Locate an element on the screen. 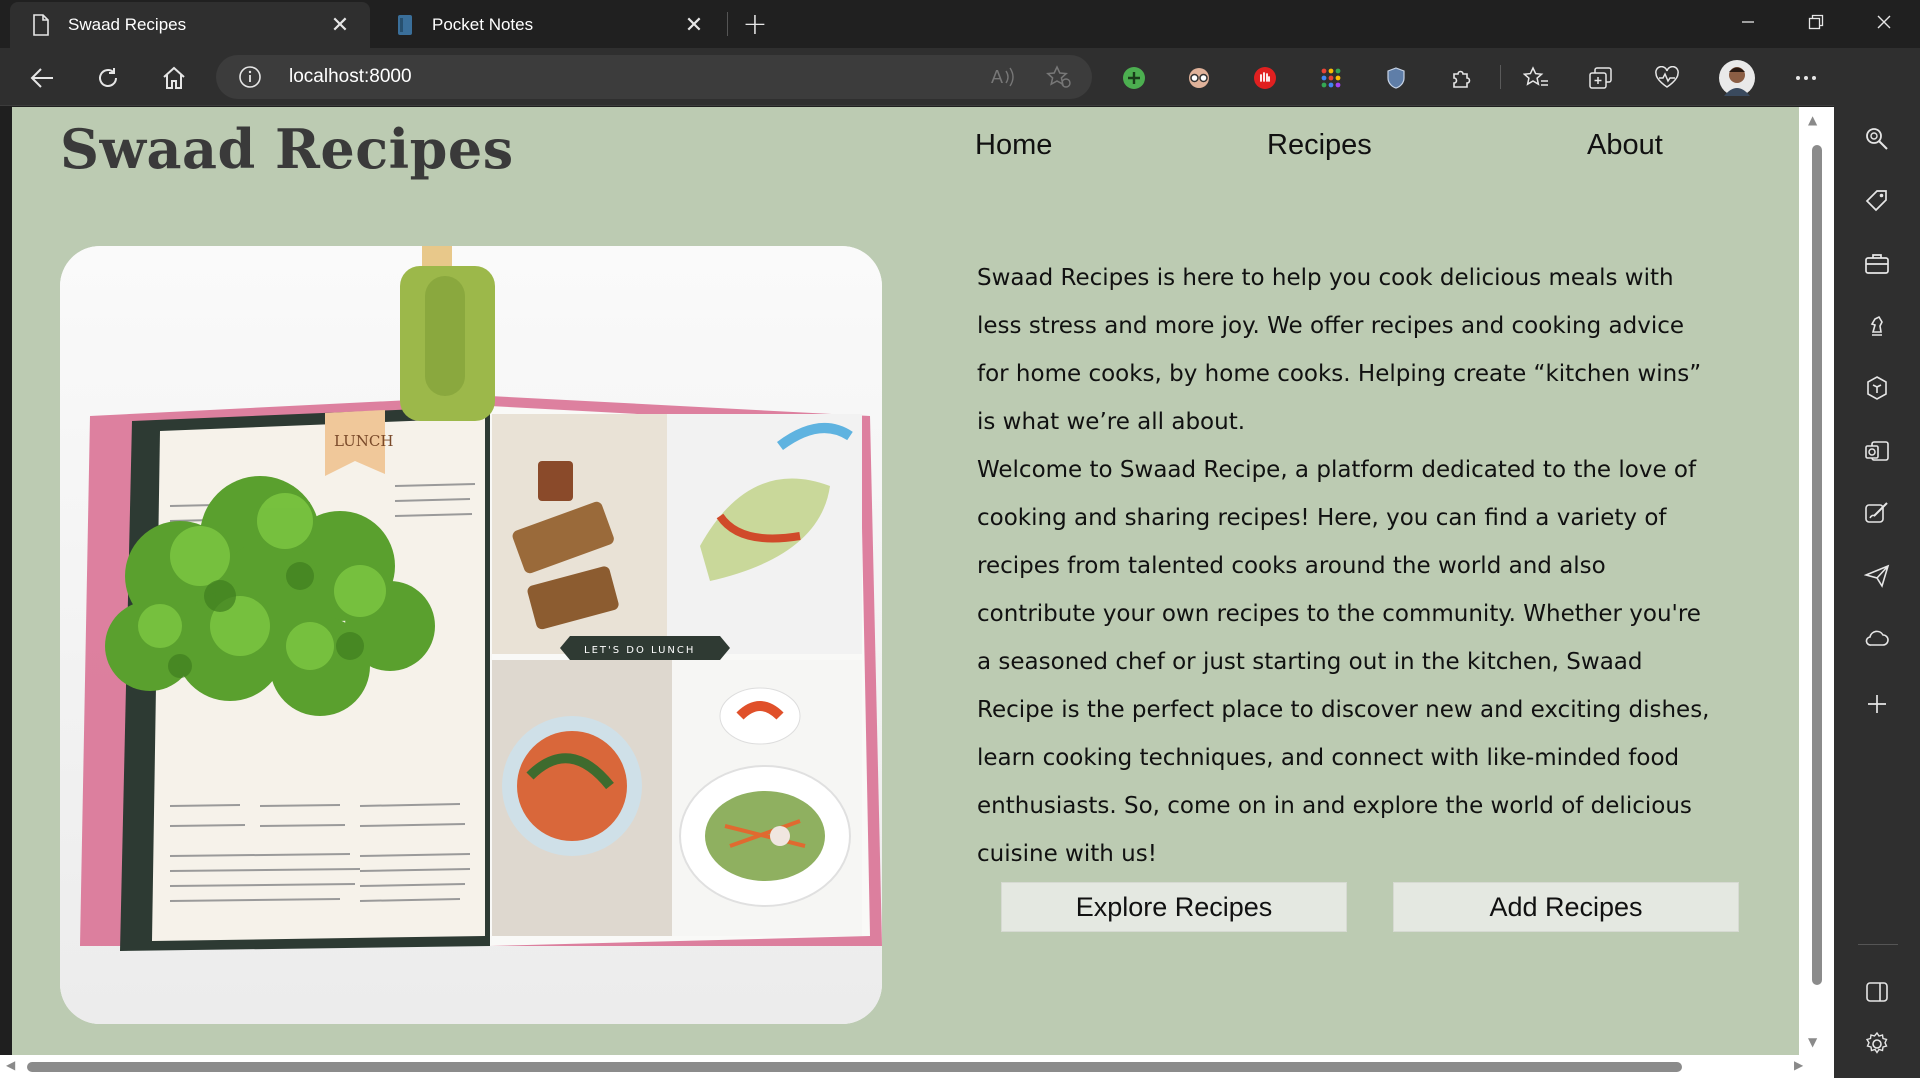  scroll-down-icon: ▼ is located at coordinates (1812, 1042).